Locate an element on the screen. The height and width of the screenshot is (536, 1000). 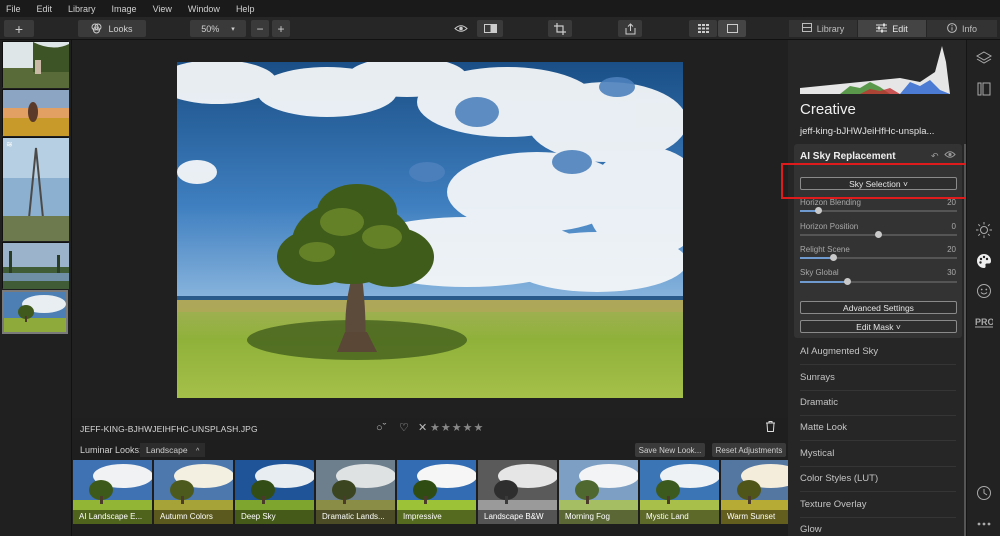
sky-global-slider is located at coordinates (878, 281).